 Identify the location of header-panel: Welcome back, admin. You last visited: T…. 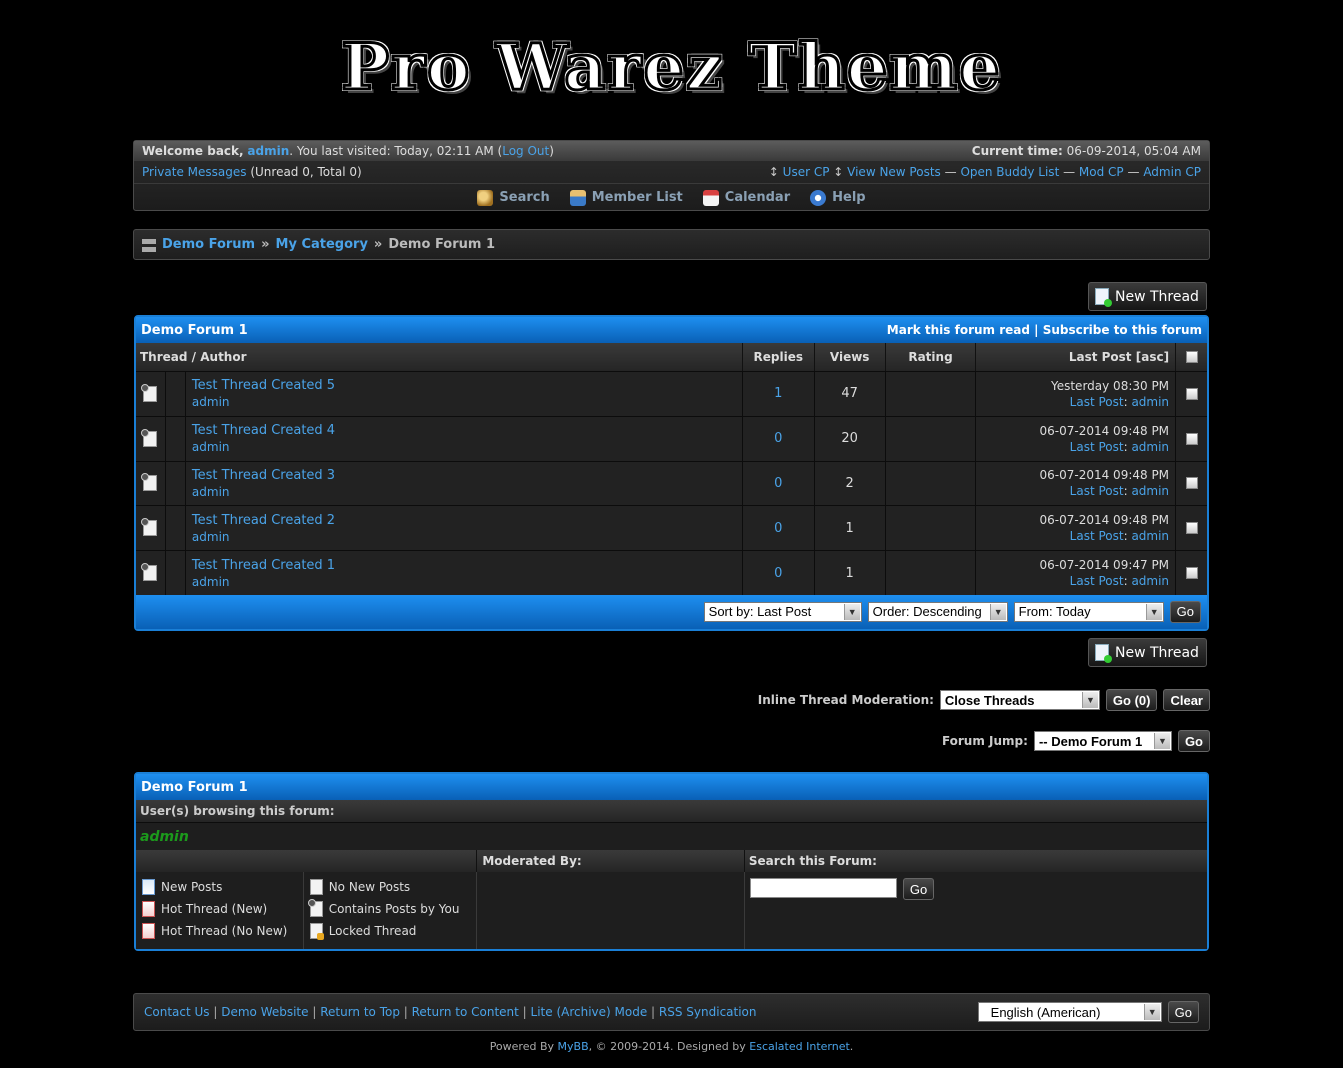
(671, 175).